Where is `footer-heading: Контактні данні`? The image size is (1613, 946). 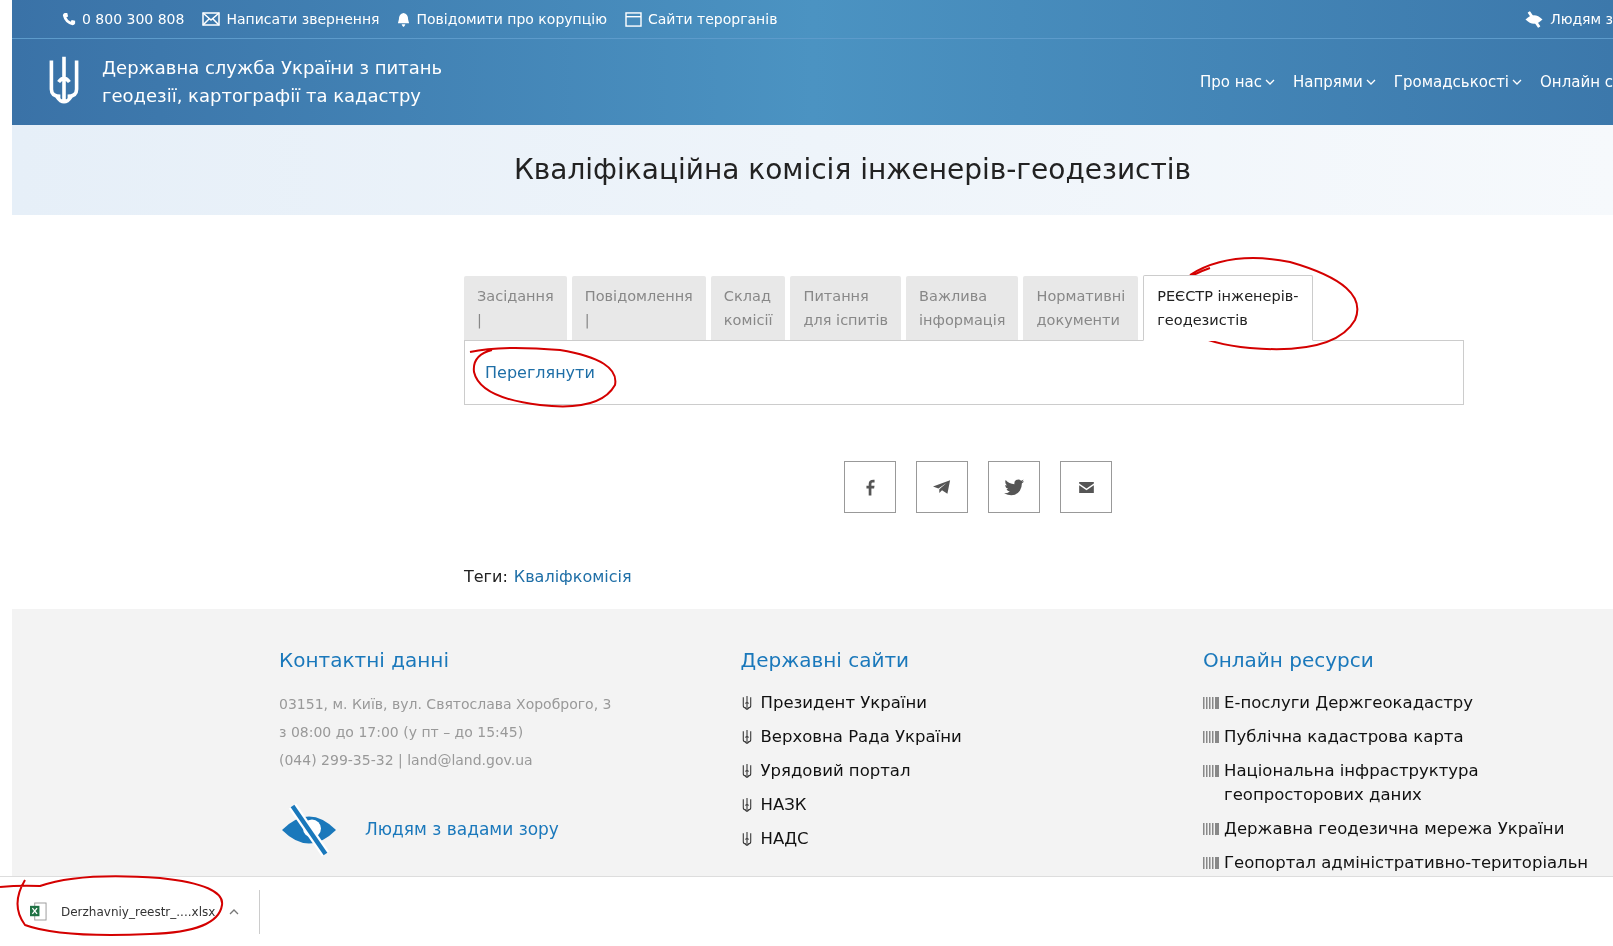 footer-heading: Контактні данні is located at coordinates (364, 660).